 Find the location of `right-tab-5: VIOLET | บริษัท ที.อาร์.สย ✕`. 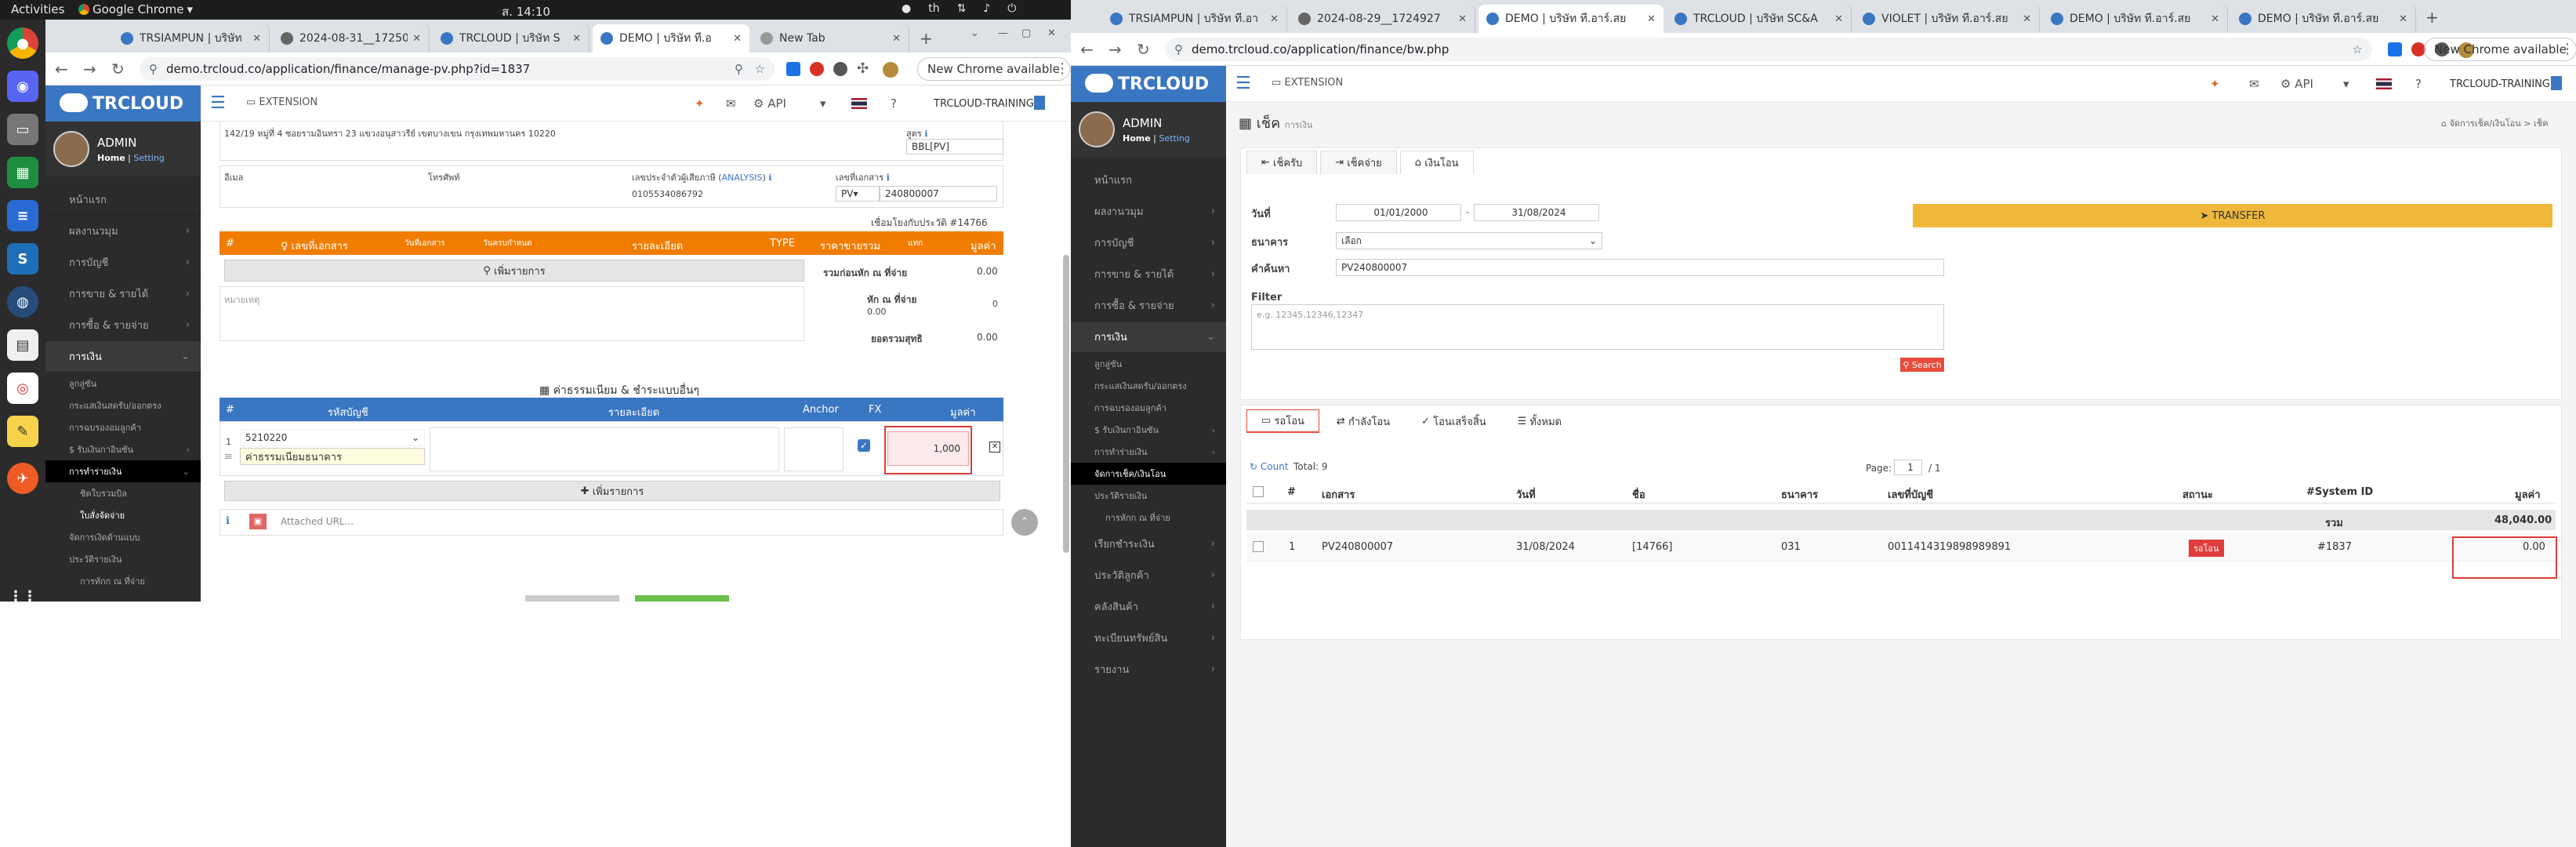

right-tab-5: VIOLET | บริษัท ที.อาร์.สย ✕ is located at coordinates (1948, 19).